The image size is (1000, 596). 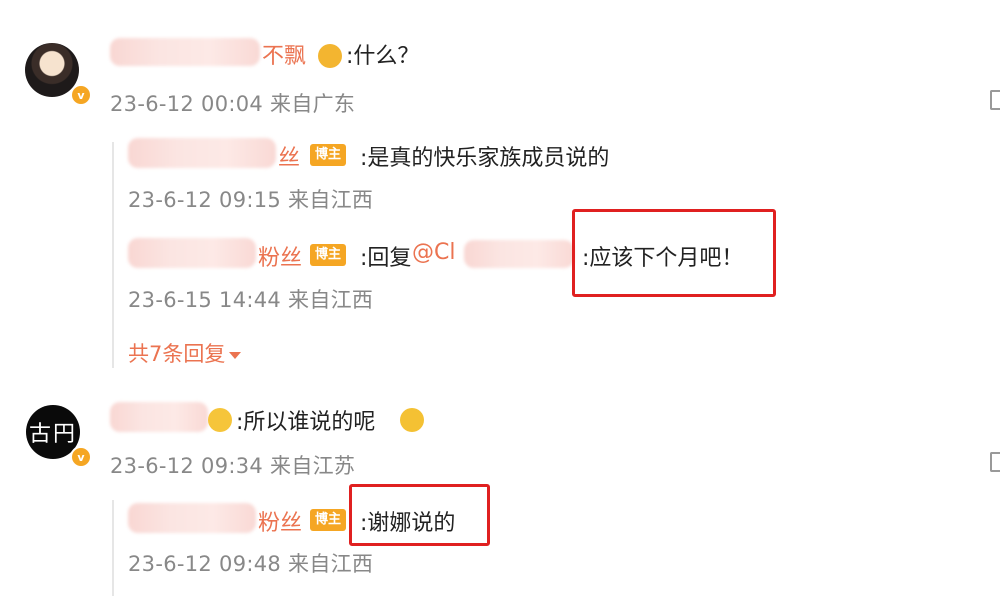 I want to click on emoji-icon, so click(x=220, y=420).